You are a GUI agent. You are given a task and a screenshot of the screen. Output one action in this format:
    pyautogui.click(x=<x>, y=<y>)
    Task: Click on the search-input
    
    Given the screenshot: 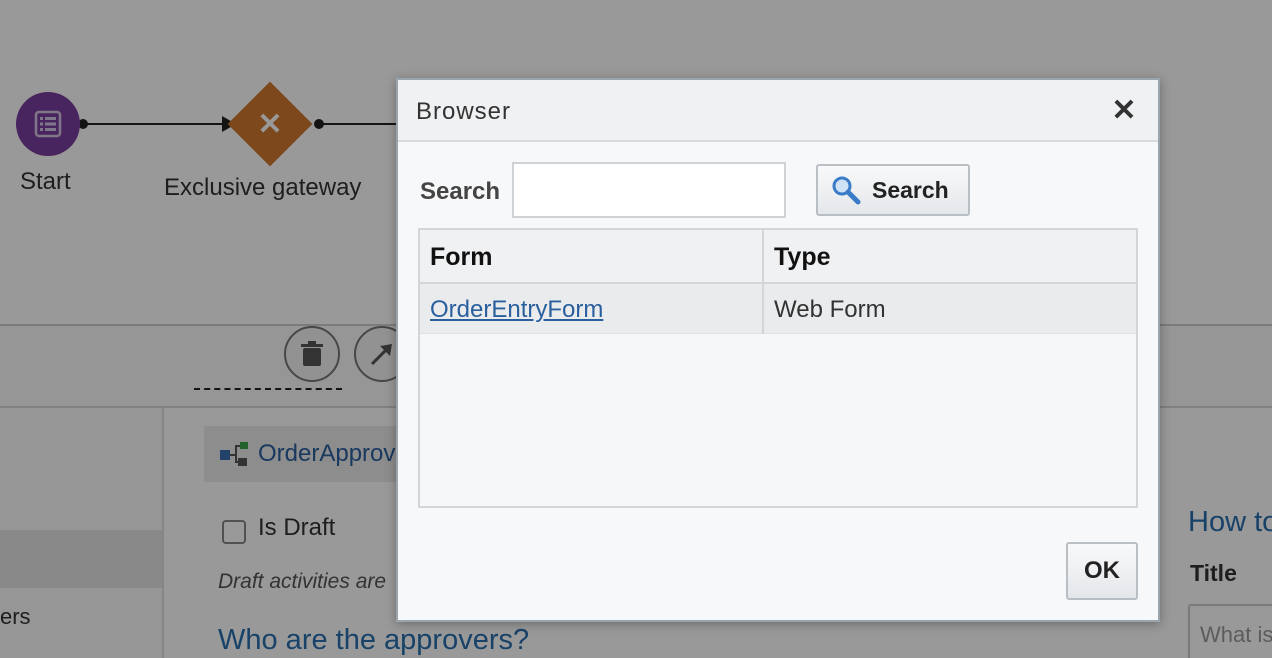 What is the action you would take?
    pyautogui.click(x=649, y=190)
    